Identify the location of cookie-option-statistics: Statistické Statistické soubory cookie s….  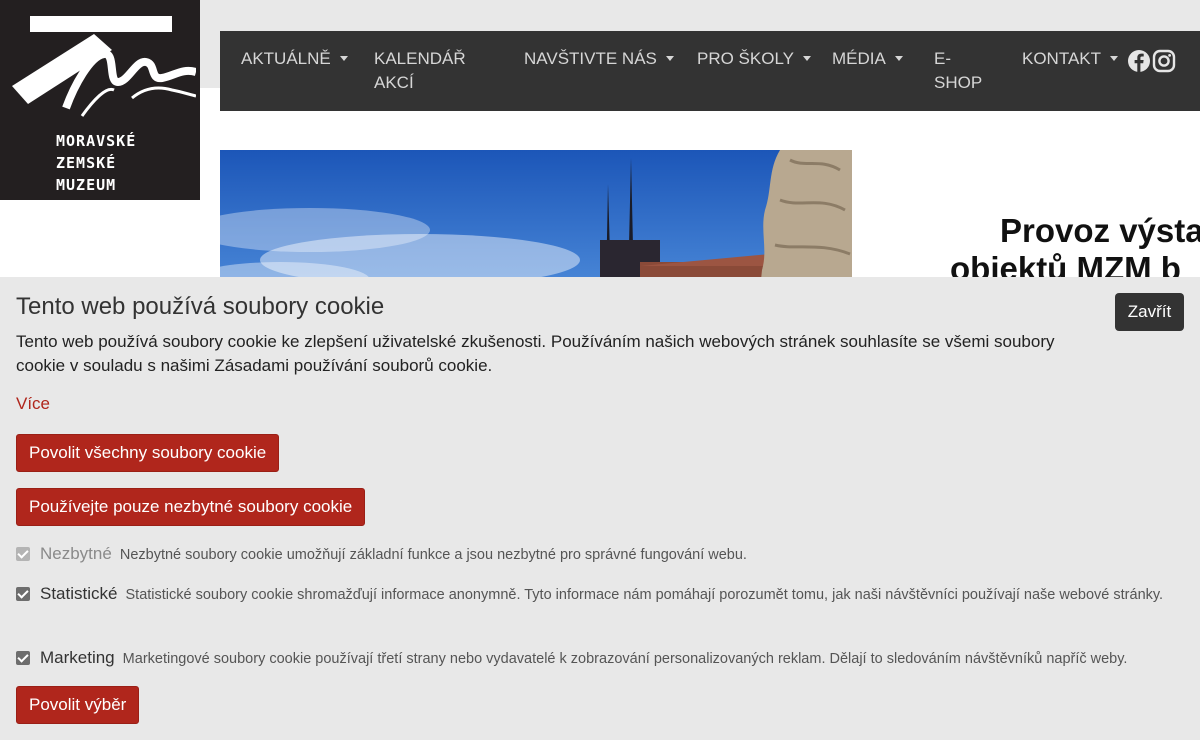
(601, 594).